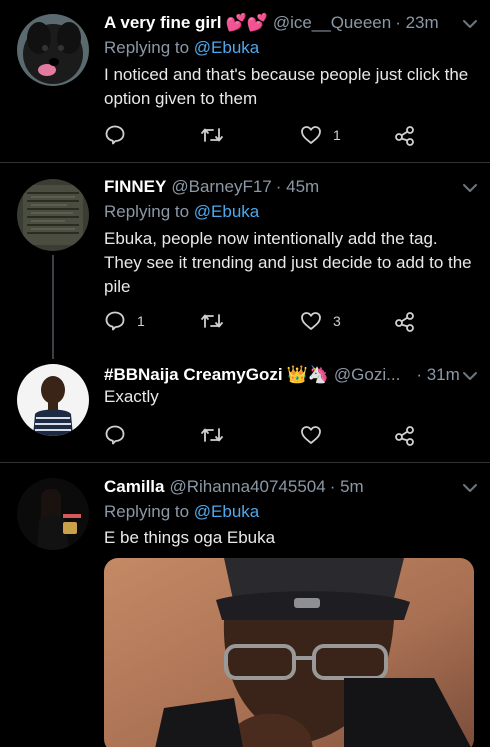 The height and width of the screenshot is (747, 490). Describe the element at coordinates (162, 23) in the screenshot. I see `display-name: A very fine girl` at that location.